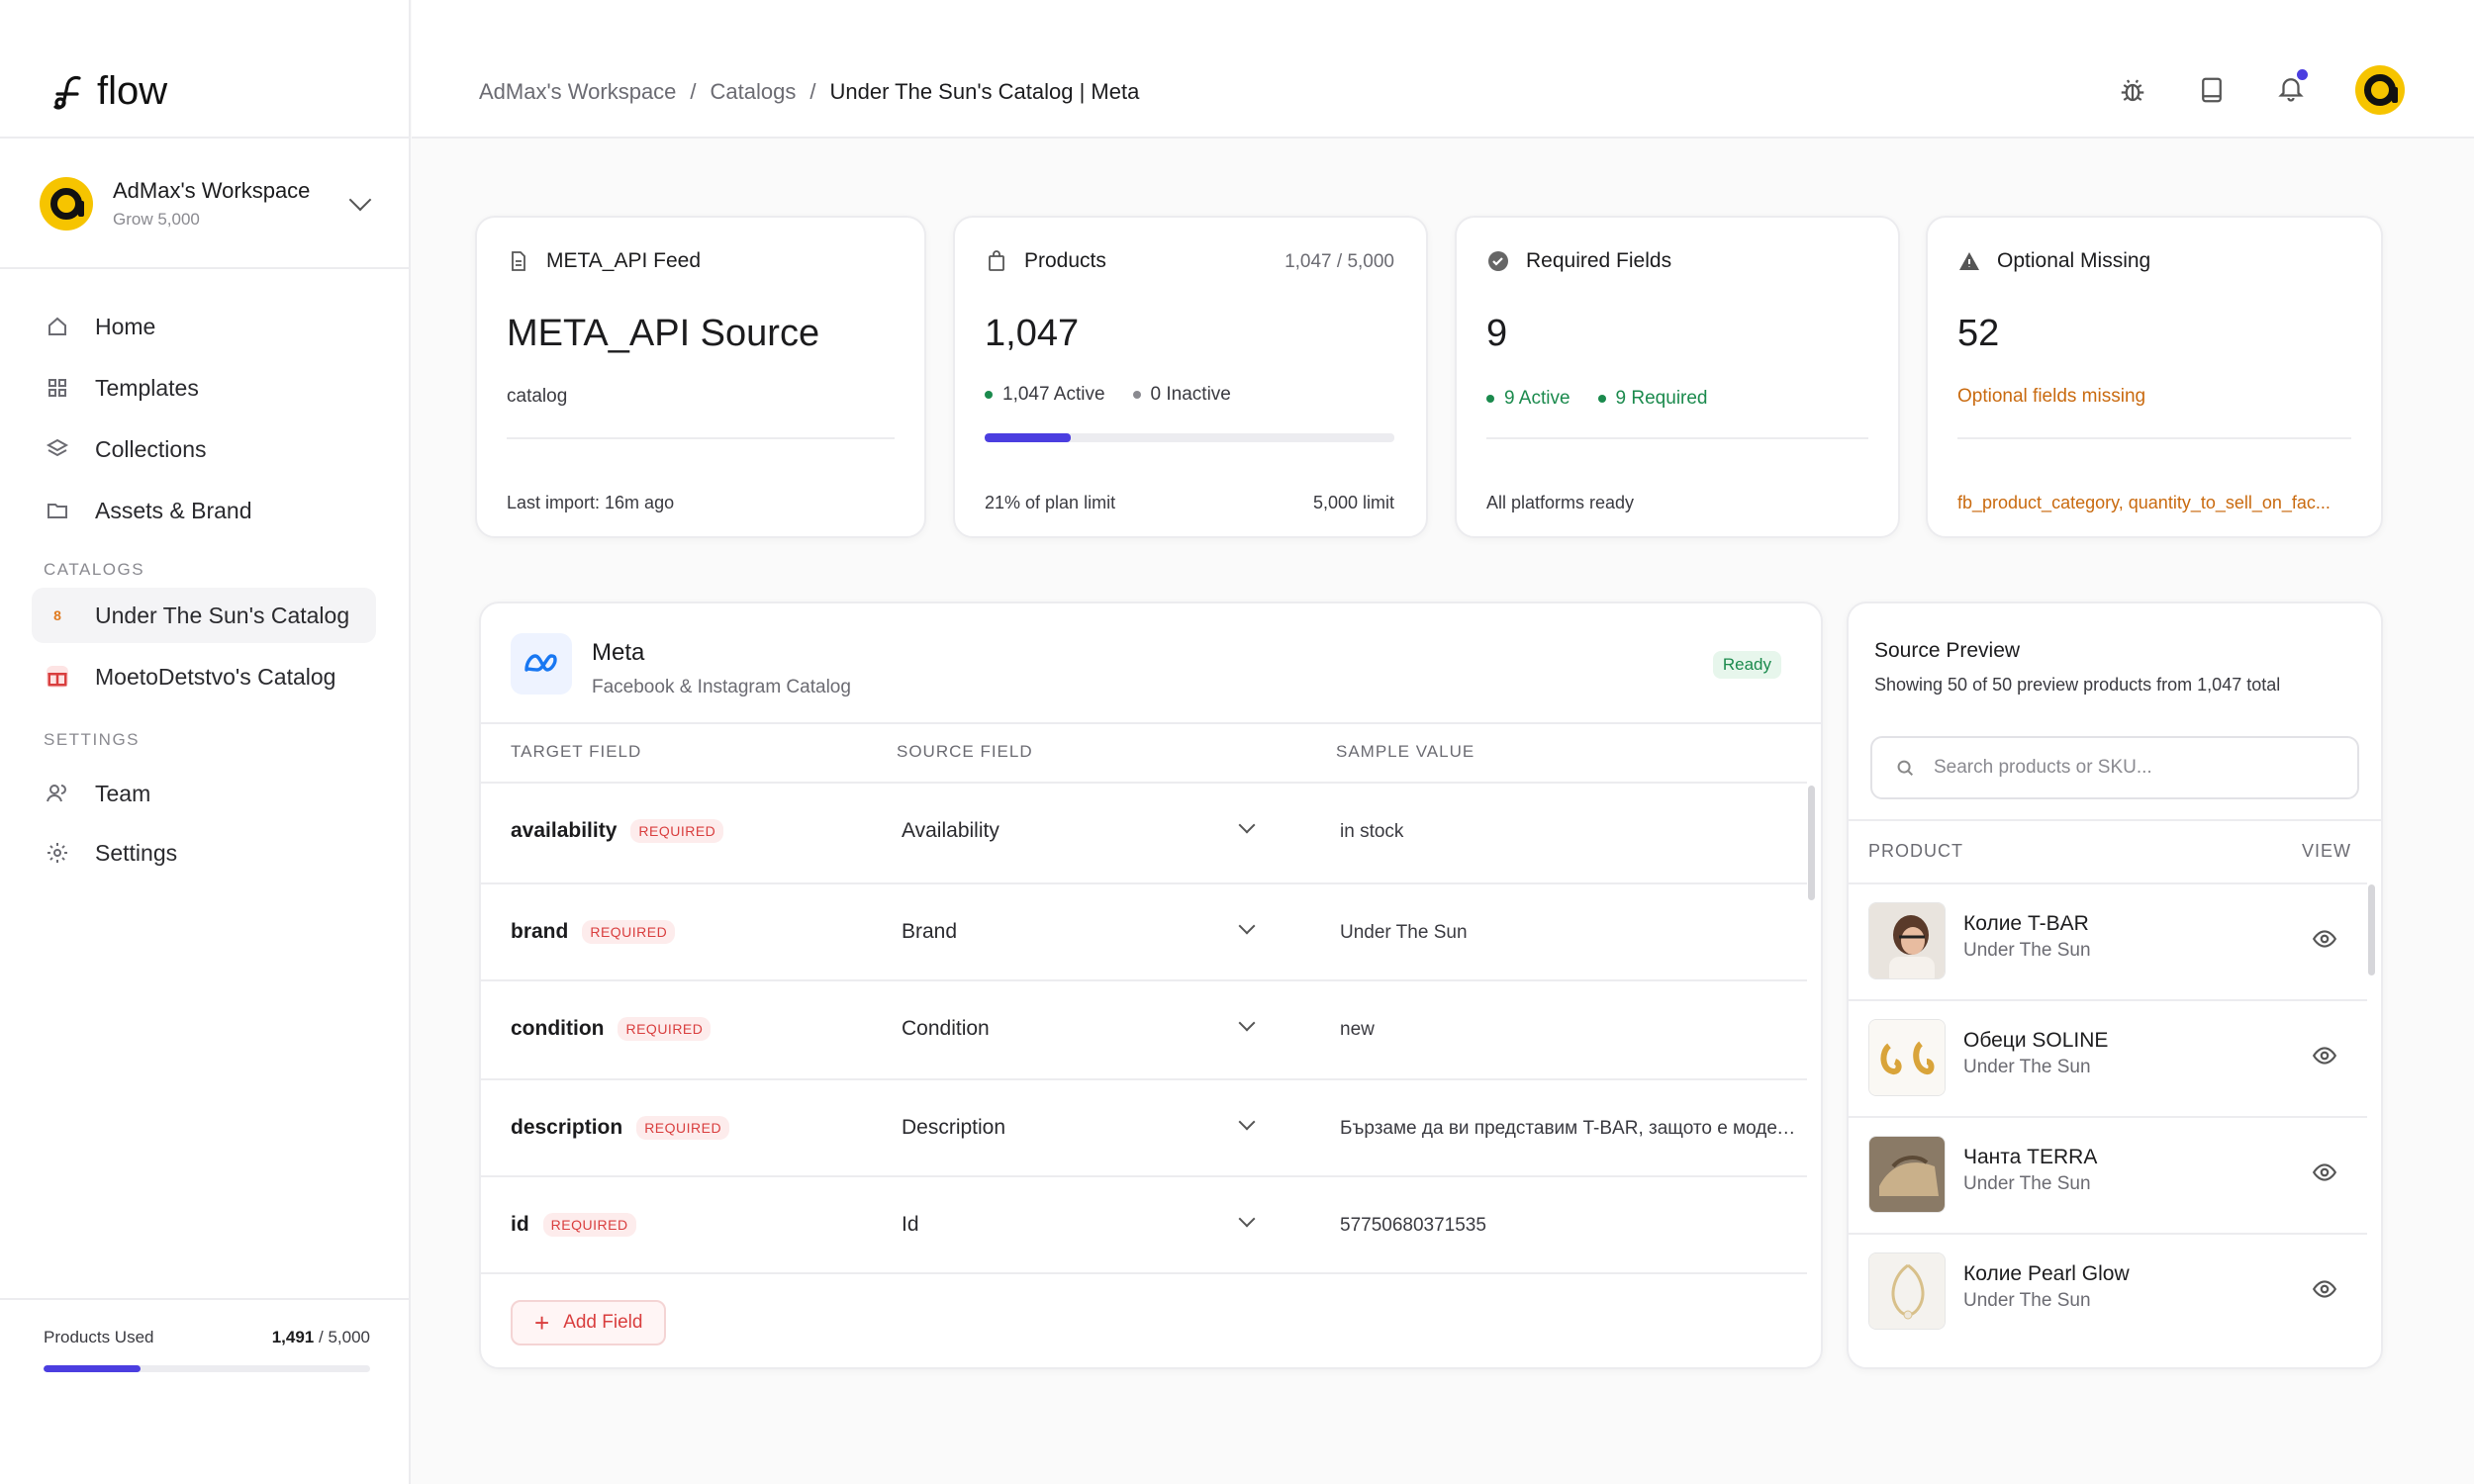 This screenshot has width=2474, height=1484. Describe the element at coordinates (212, 190) in the screenshot. I see `workspace-name: AdMax's Workspace` at that location.